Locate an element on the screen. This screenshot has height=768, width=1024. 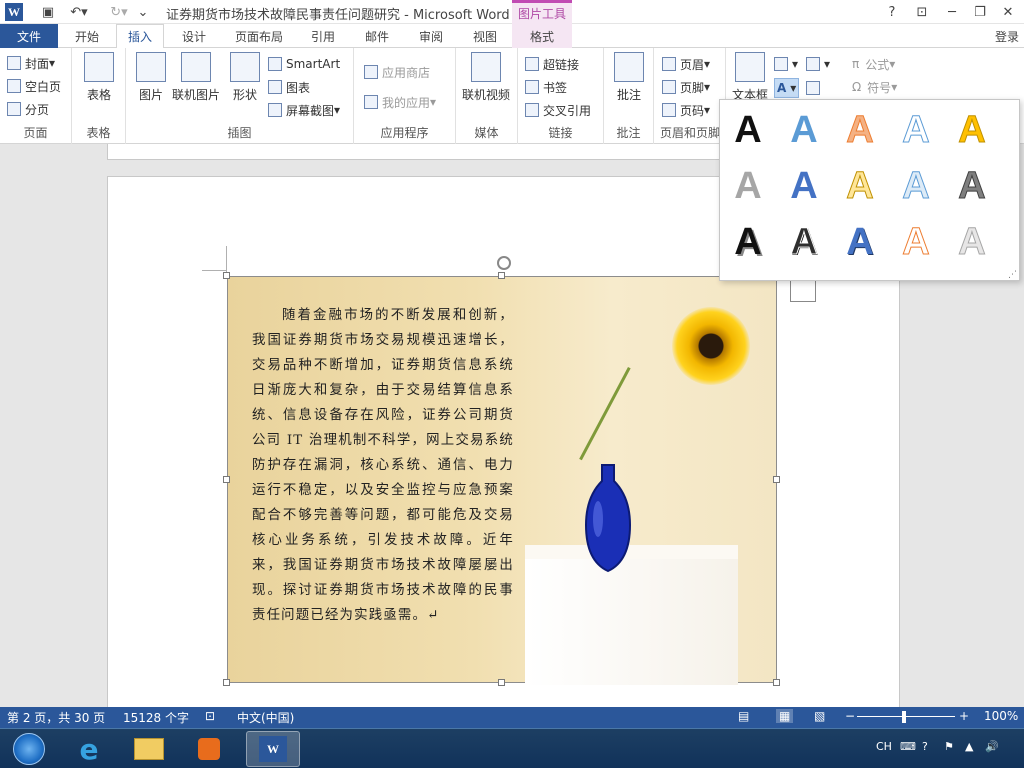
tab-home: 开始 is located at coordinates (87, 36).